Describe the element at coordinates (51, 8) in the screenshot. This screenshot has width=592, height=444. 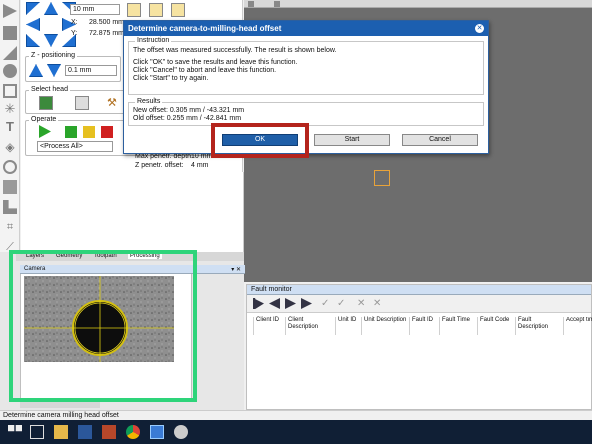
I see `jog-up-button` at that location.